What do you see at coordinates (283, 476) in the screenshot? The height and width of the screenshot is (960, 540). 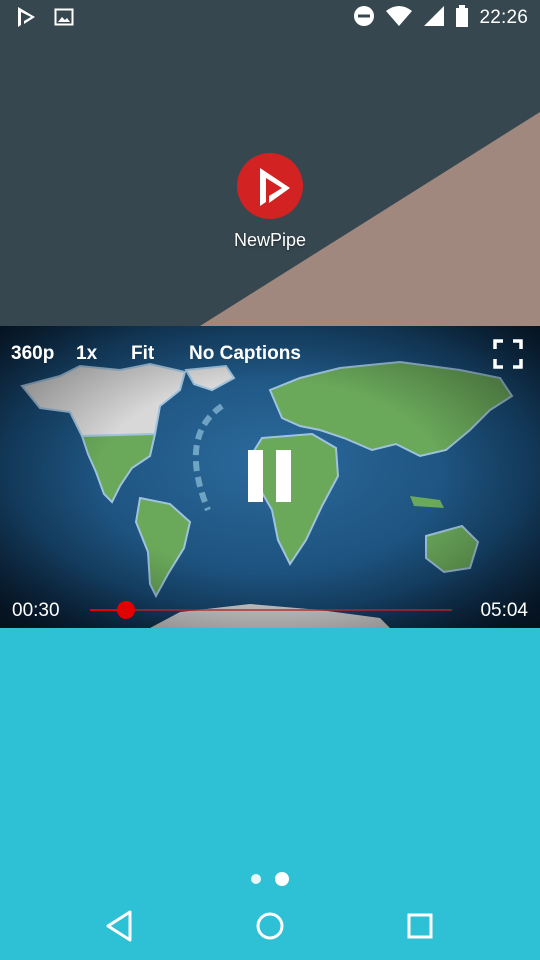 I see `pause-bar-right` at bounding box center [283, 476].